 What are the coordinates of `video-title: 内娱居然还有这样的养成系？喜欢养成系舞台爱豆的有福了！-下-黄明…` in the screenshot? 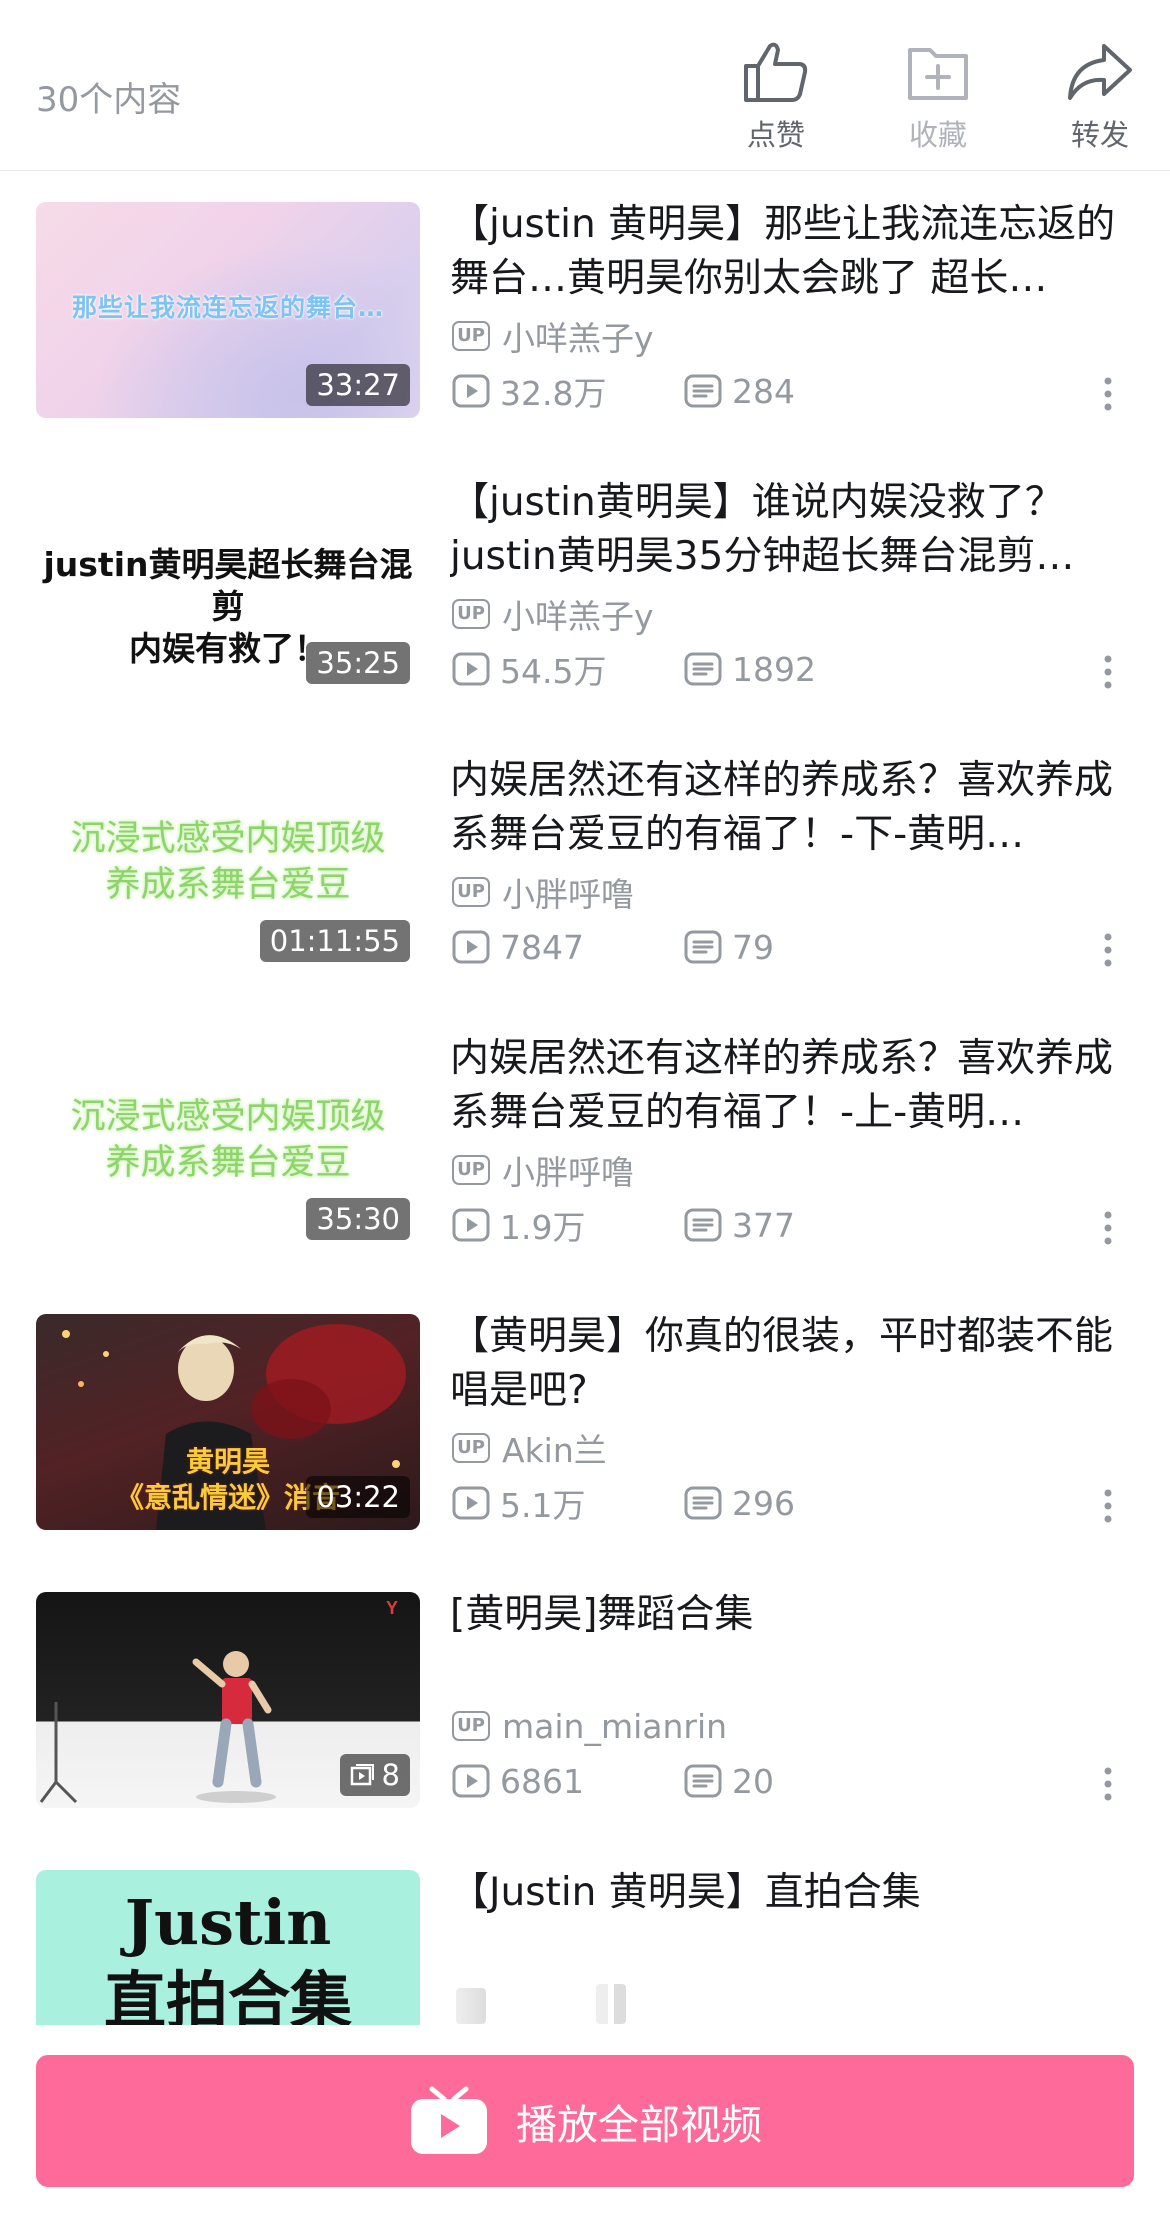 It's located at (790, 808).